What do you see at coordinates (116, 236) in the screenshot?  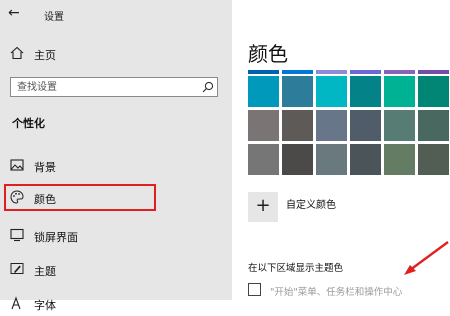 I see `sidebar-item-lock-screen: 锁屏界面` at bounding box center [116, 236].